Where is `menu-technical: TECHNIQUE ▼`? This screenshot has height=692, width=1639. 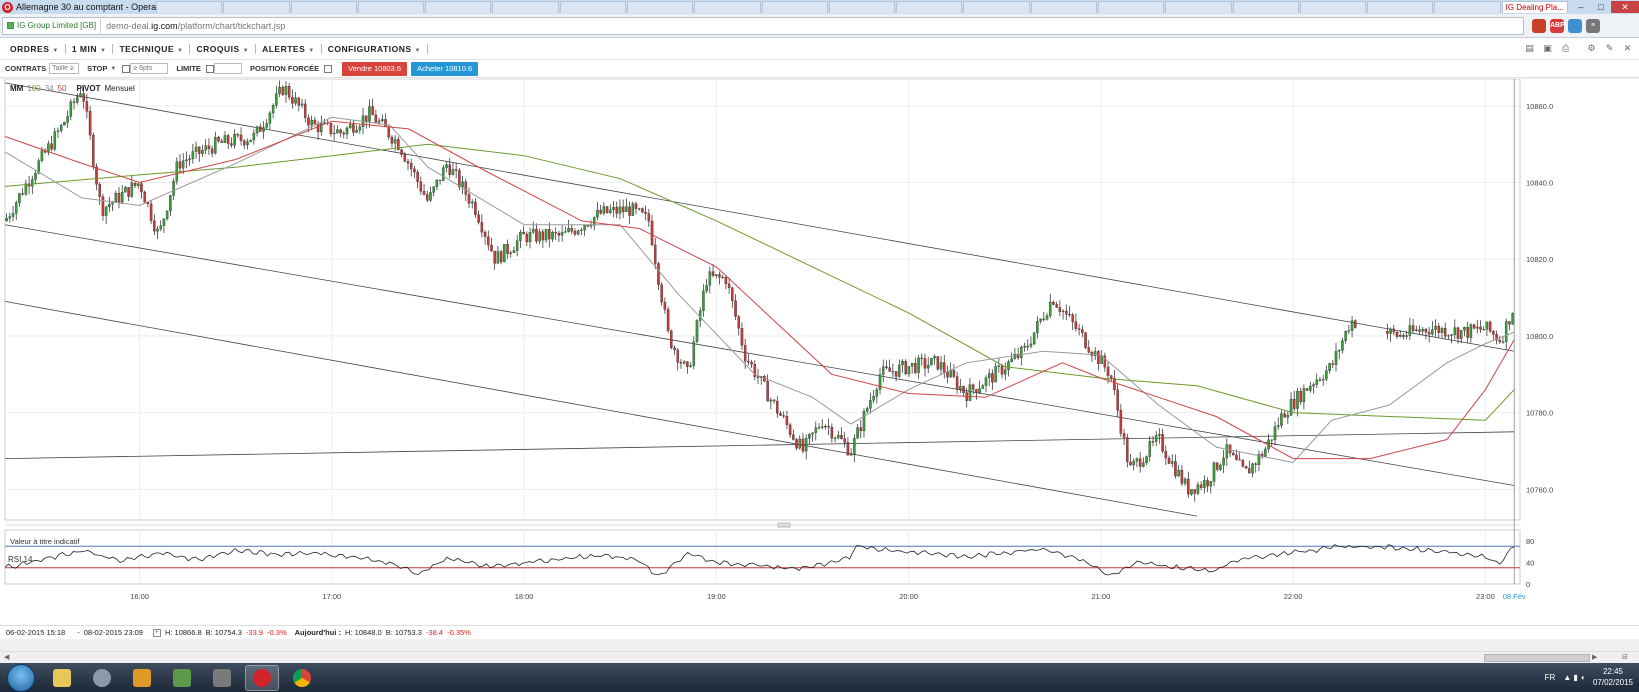 menu-technical: TECHNIQUE ▼ is located at coordinates (155, 48).